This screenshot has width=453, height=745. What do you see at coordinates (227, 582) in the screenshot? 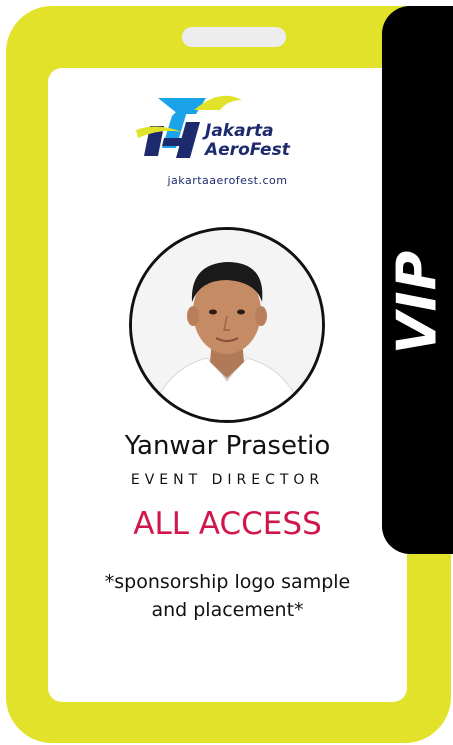
I see `sponsor-note-line1: *sponsorship logo sample` at bounding box center [227, 582].